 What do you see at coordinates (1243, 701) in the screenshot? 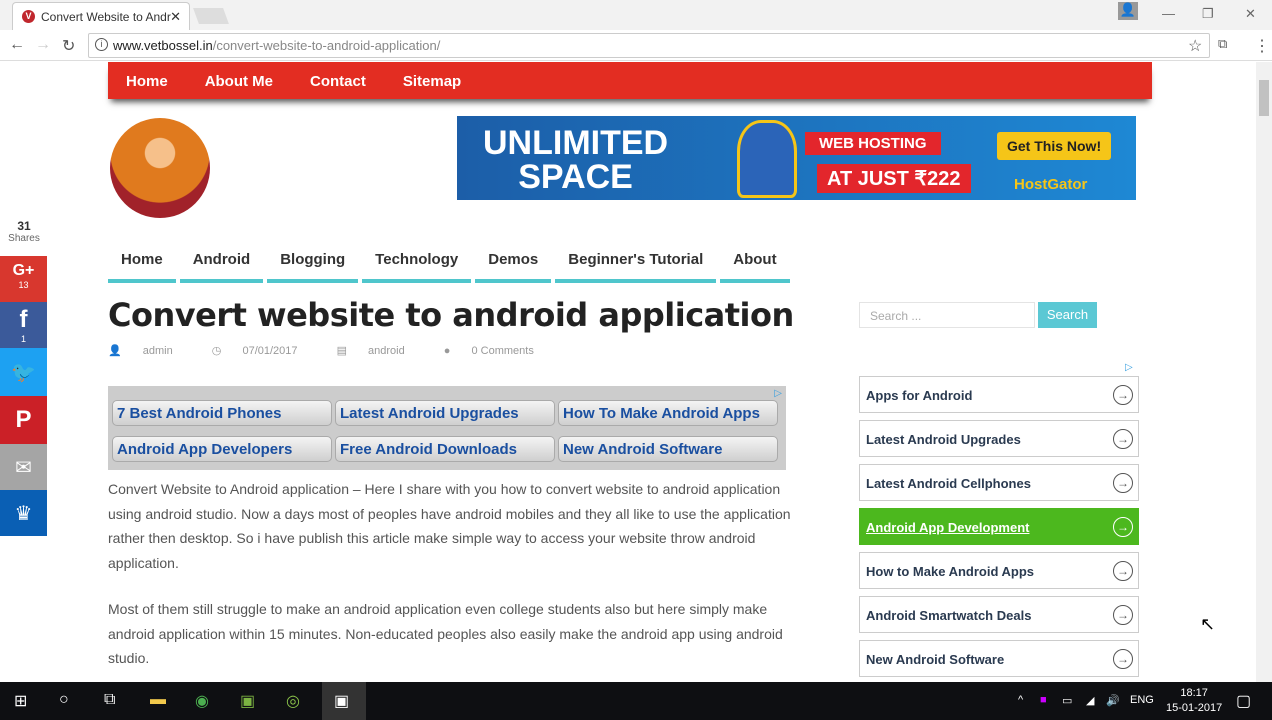
I see `action-center-icon: ▢` at bounding box center [1243, 701].